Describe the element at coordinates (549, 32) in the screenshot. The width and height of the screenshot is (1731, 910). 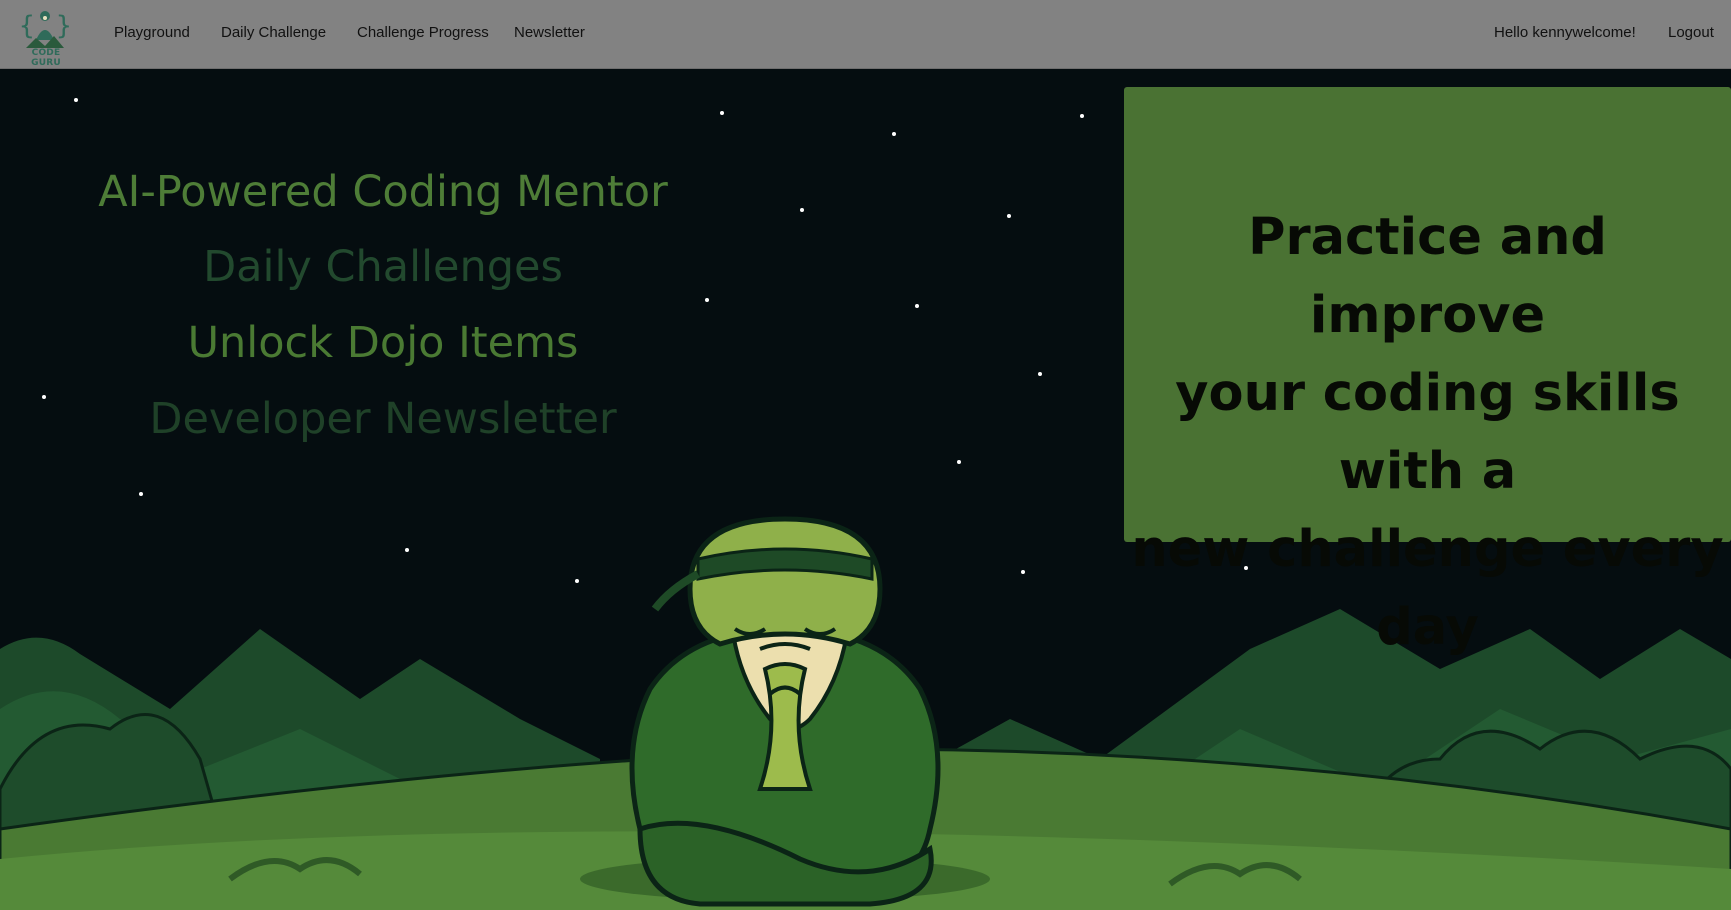
I see `nav-link-newsletter: Newsletter` at that location.